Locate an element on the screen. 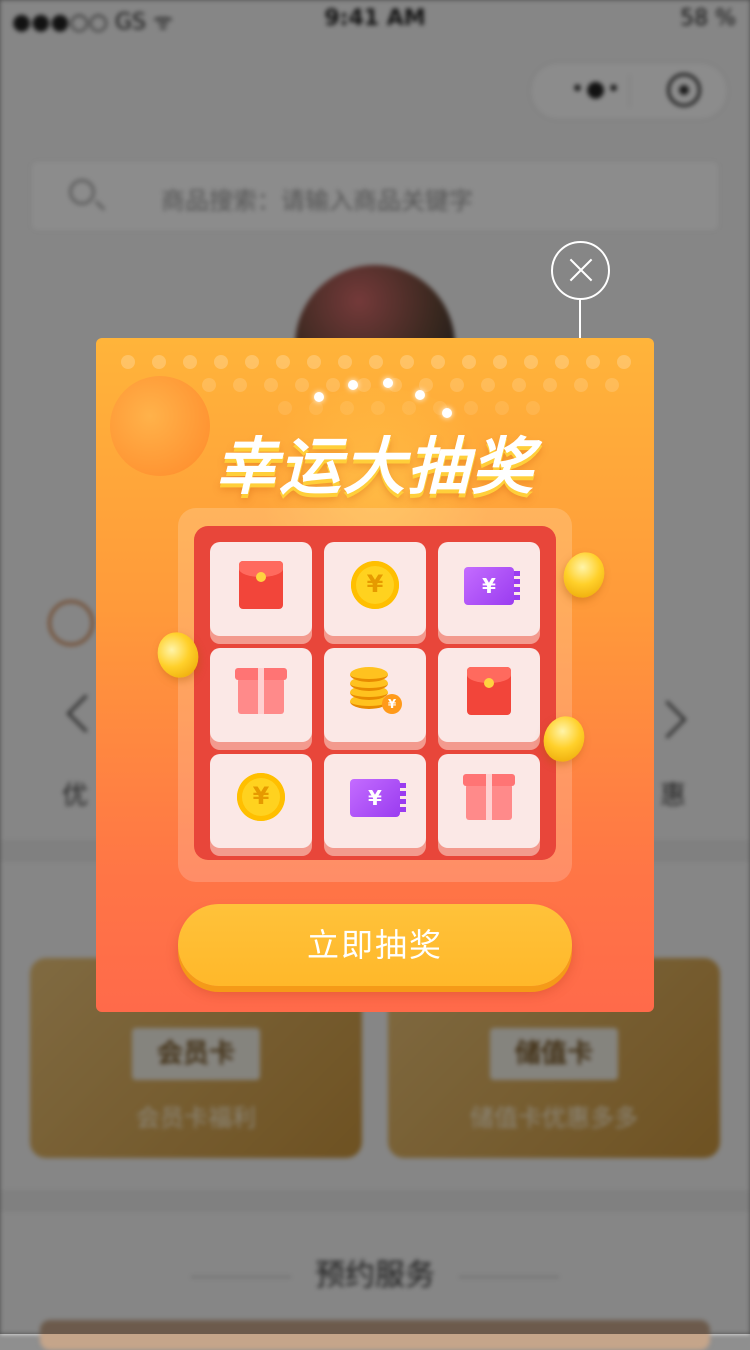  prize-cell-coin-stack: ¥ is located at coordinates (375, 695).